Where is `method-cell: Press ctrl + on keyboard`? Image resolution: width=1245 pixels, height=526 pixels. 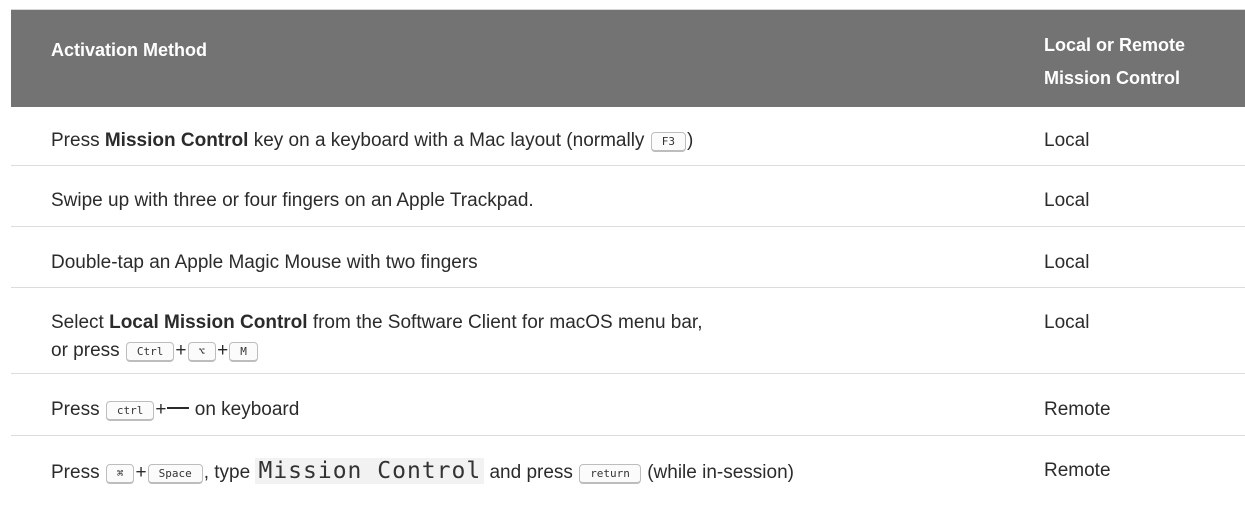
method-cell: Press ctrl + on keyboard is located at coordinates (508, 404).